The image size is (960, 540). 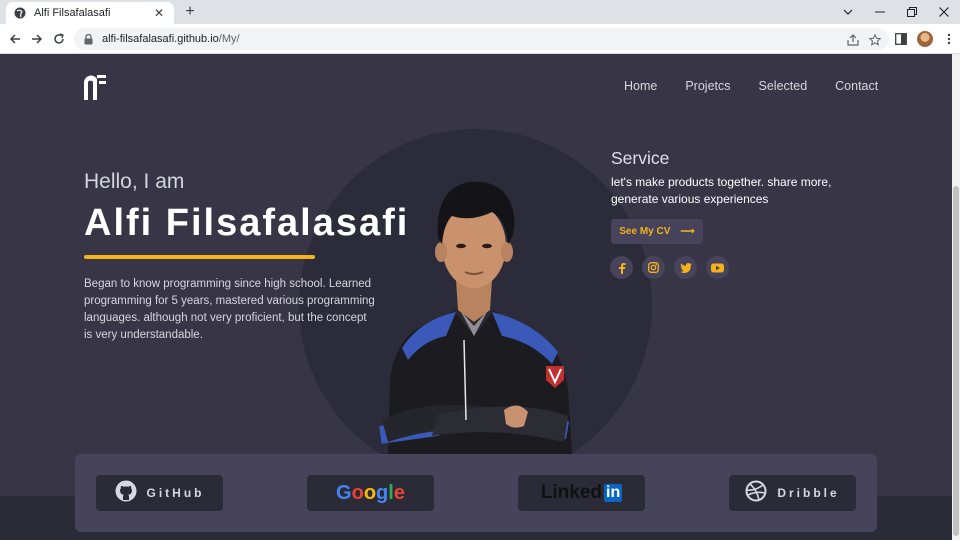 I want to click on linkedin-button: Linked in, so click(x=581, y=493).